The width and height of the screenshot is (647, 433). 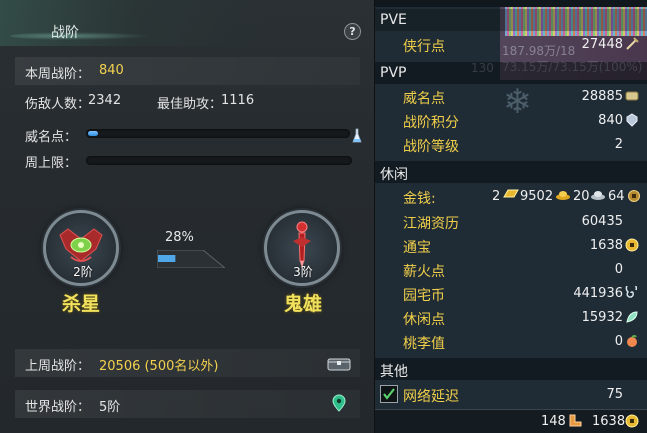 I want to click on leisure-item-estate-value: 441936, so click(x=598, y=293).